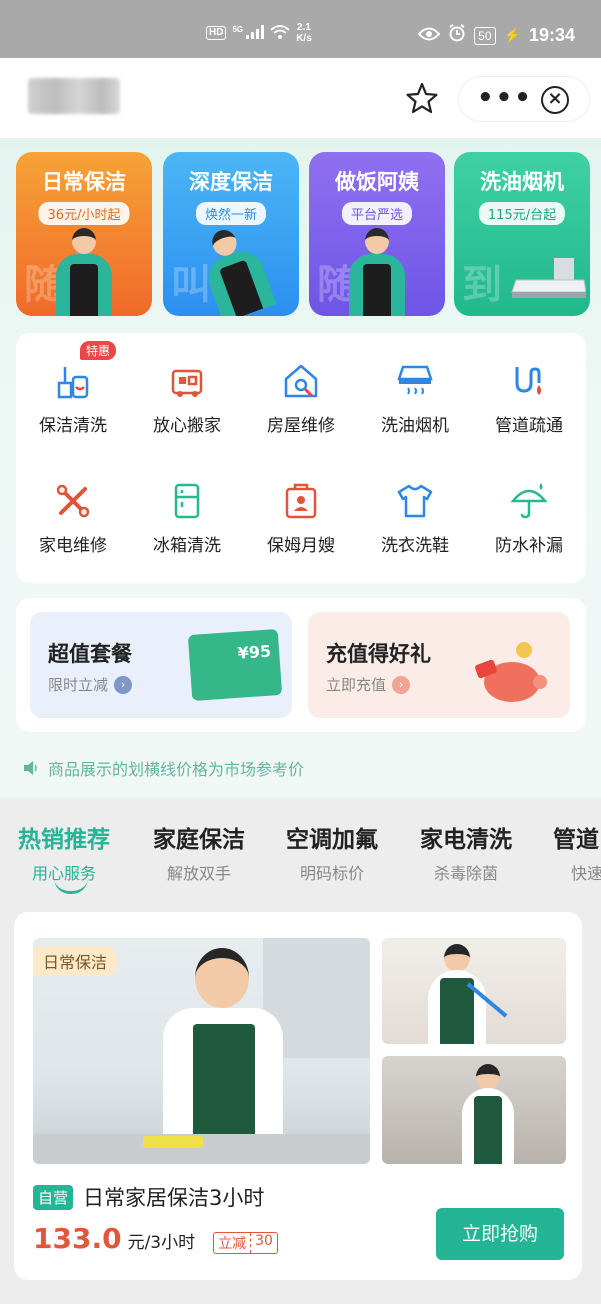  I want to click on banner-tag: 36元/小时起, so click(84, 213).